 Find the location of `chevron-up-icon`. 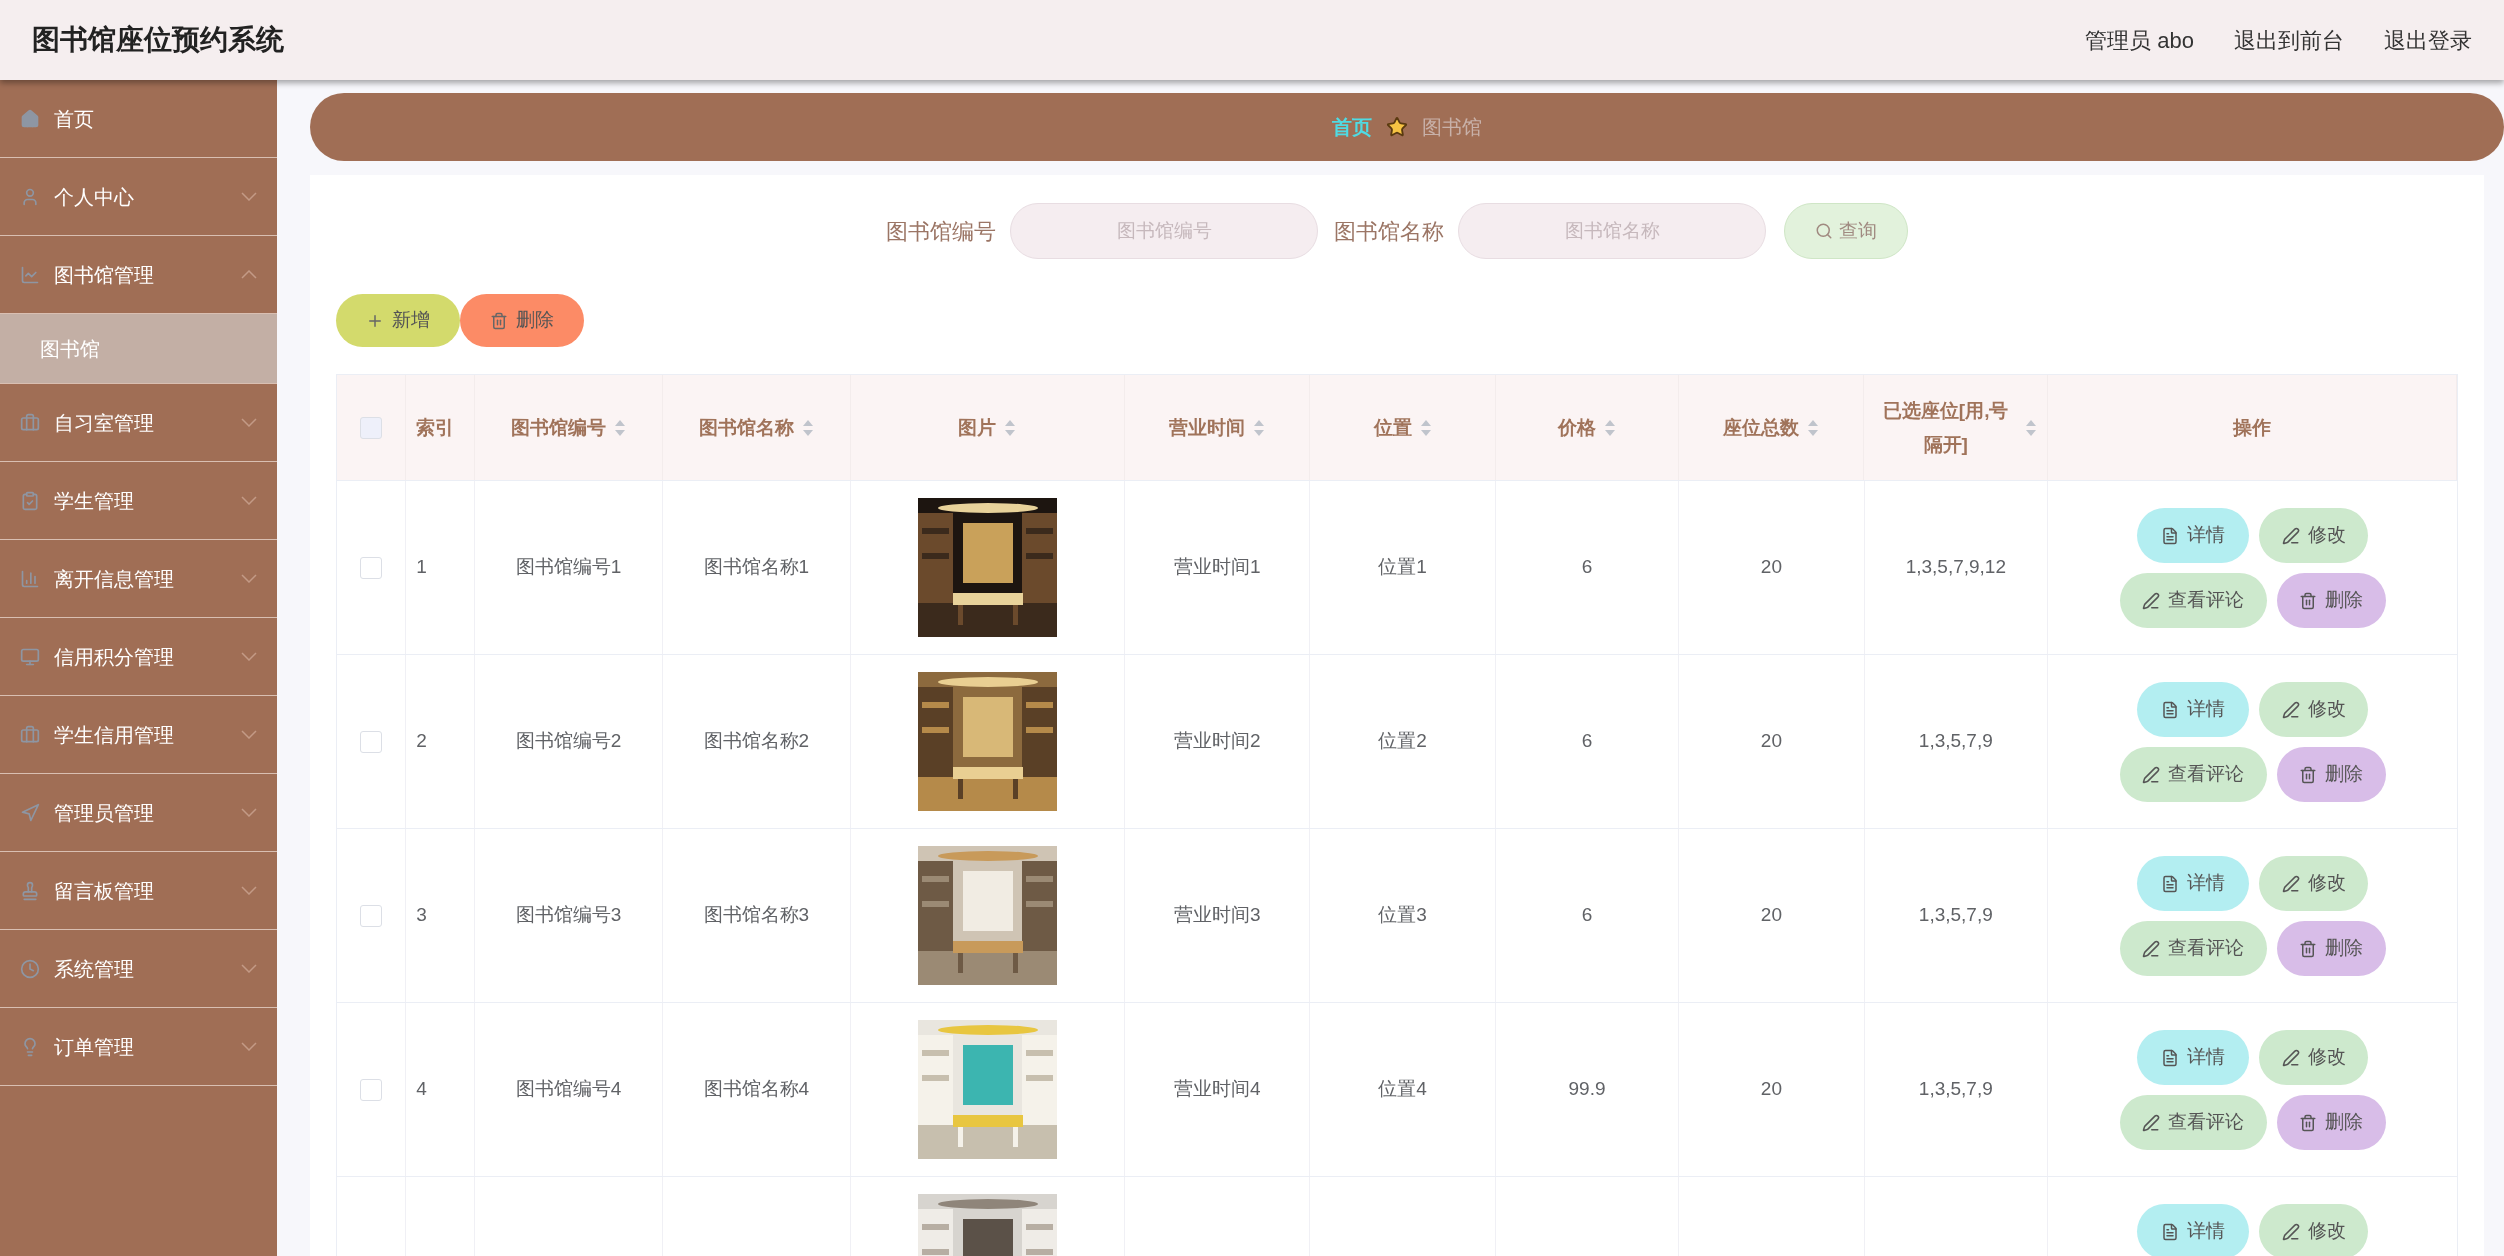

chevron-up-icon is located at coordinates (249, 274).